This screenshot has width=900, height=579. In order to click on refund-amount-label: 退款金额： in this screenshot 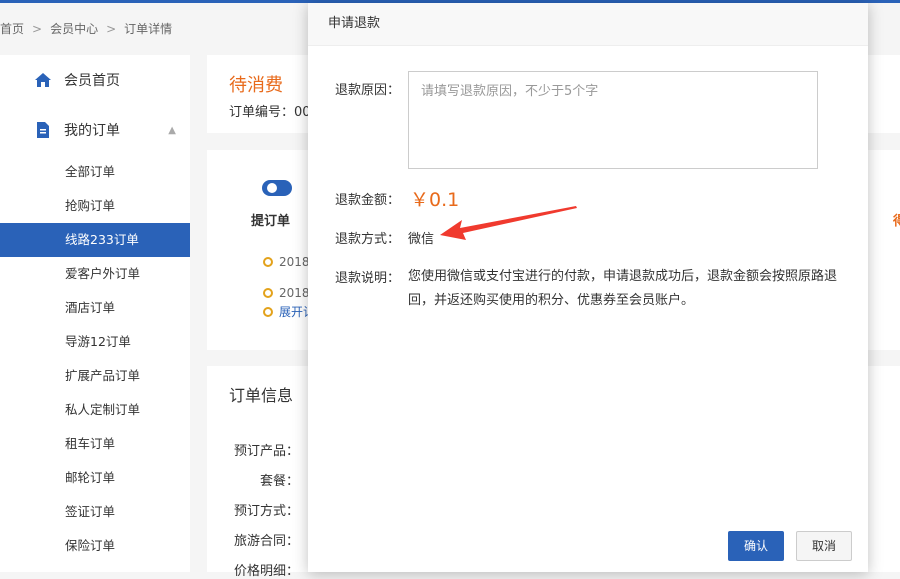, I will do `click(367, 200)`.